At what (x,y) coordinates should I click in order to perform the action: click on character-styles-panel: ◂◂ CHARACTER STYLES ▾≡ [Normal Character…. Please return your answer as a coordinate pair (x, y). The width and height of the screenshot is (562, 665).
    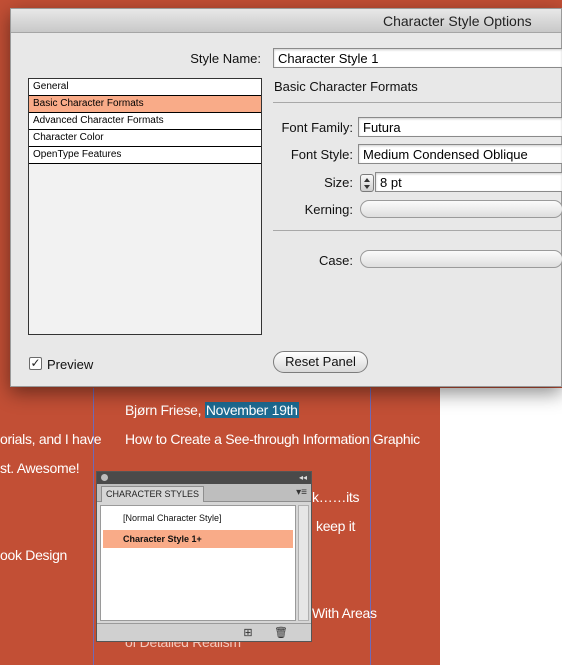
    Looking at the image, I should click on (204, 556).